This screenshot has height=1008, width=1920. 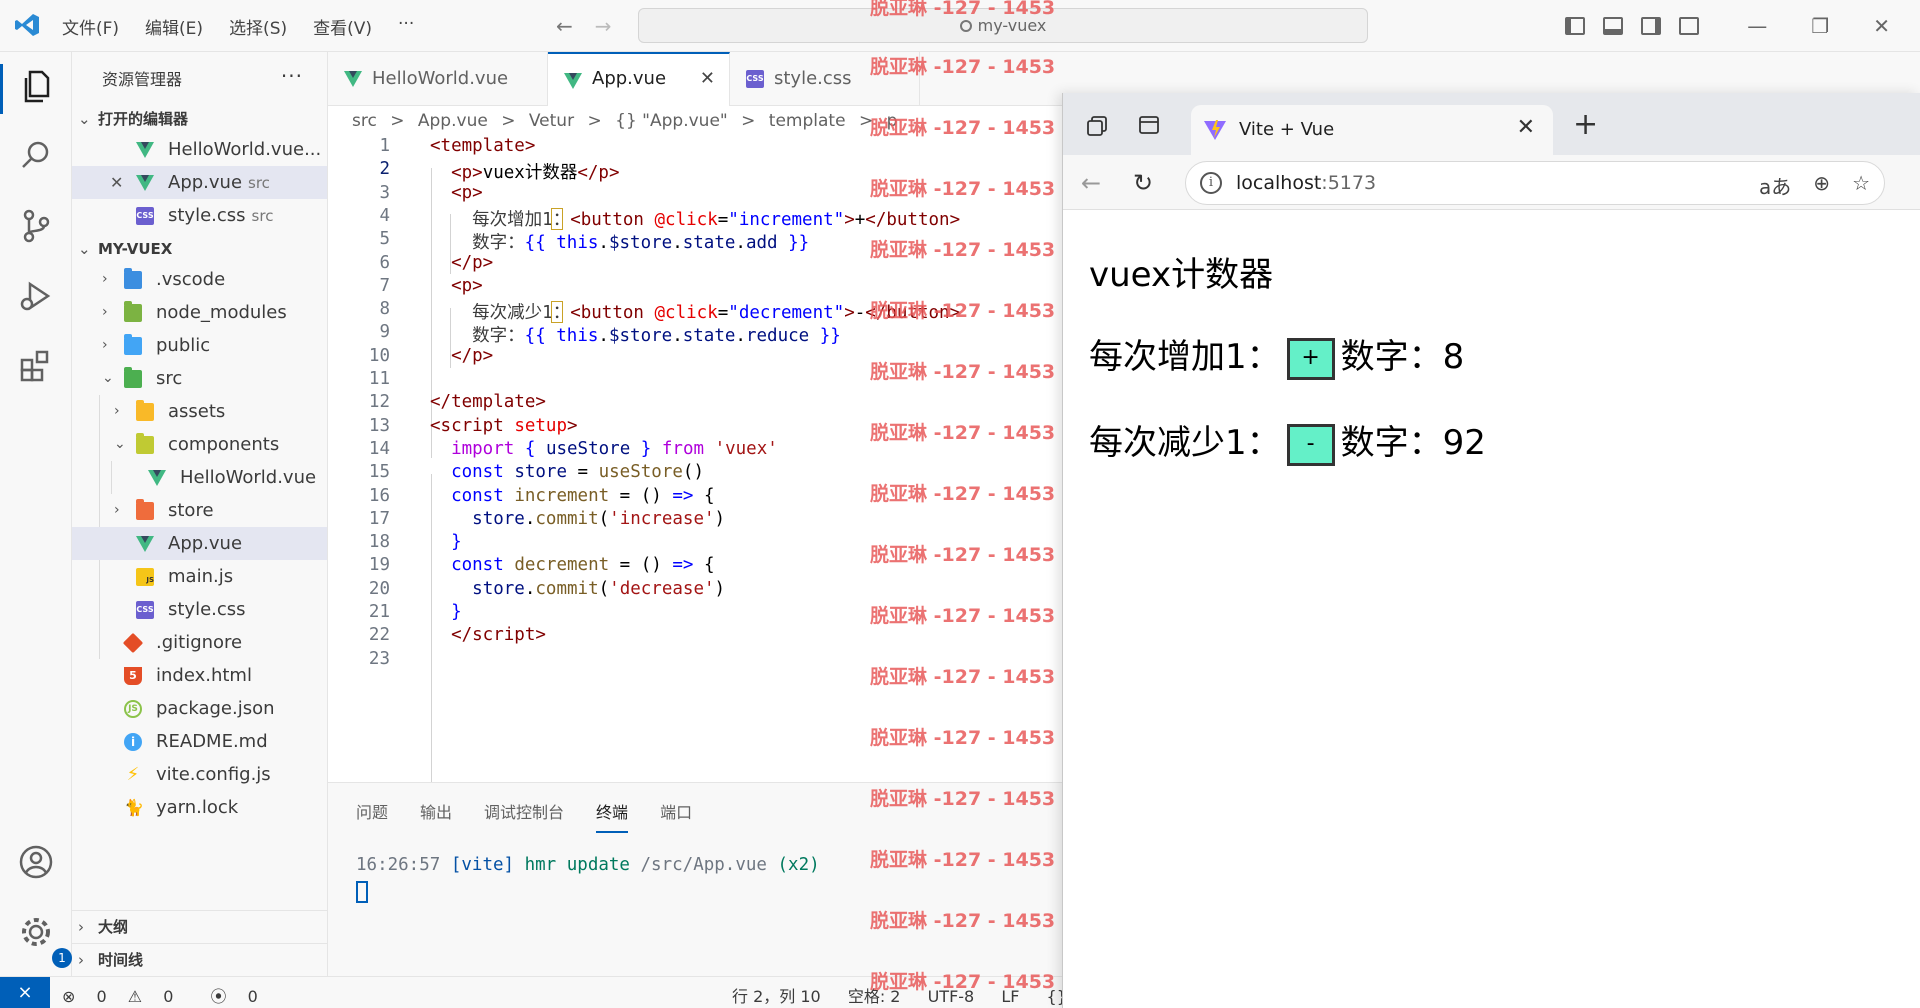 What do you see at coordinates (199, 119) in the screenshot?
I see `open-editors-section: ⌄ 打开的编辑器` at bounding box center [199, 119].